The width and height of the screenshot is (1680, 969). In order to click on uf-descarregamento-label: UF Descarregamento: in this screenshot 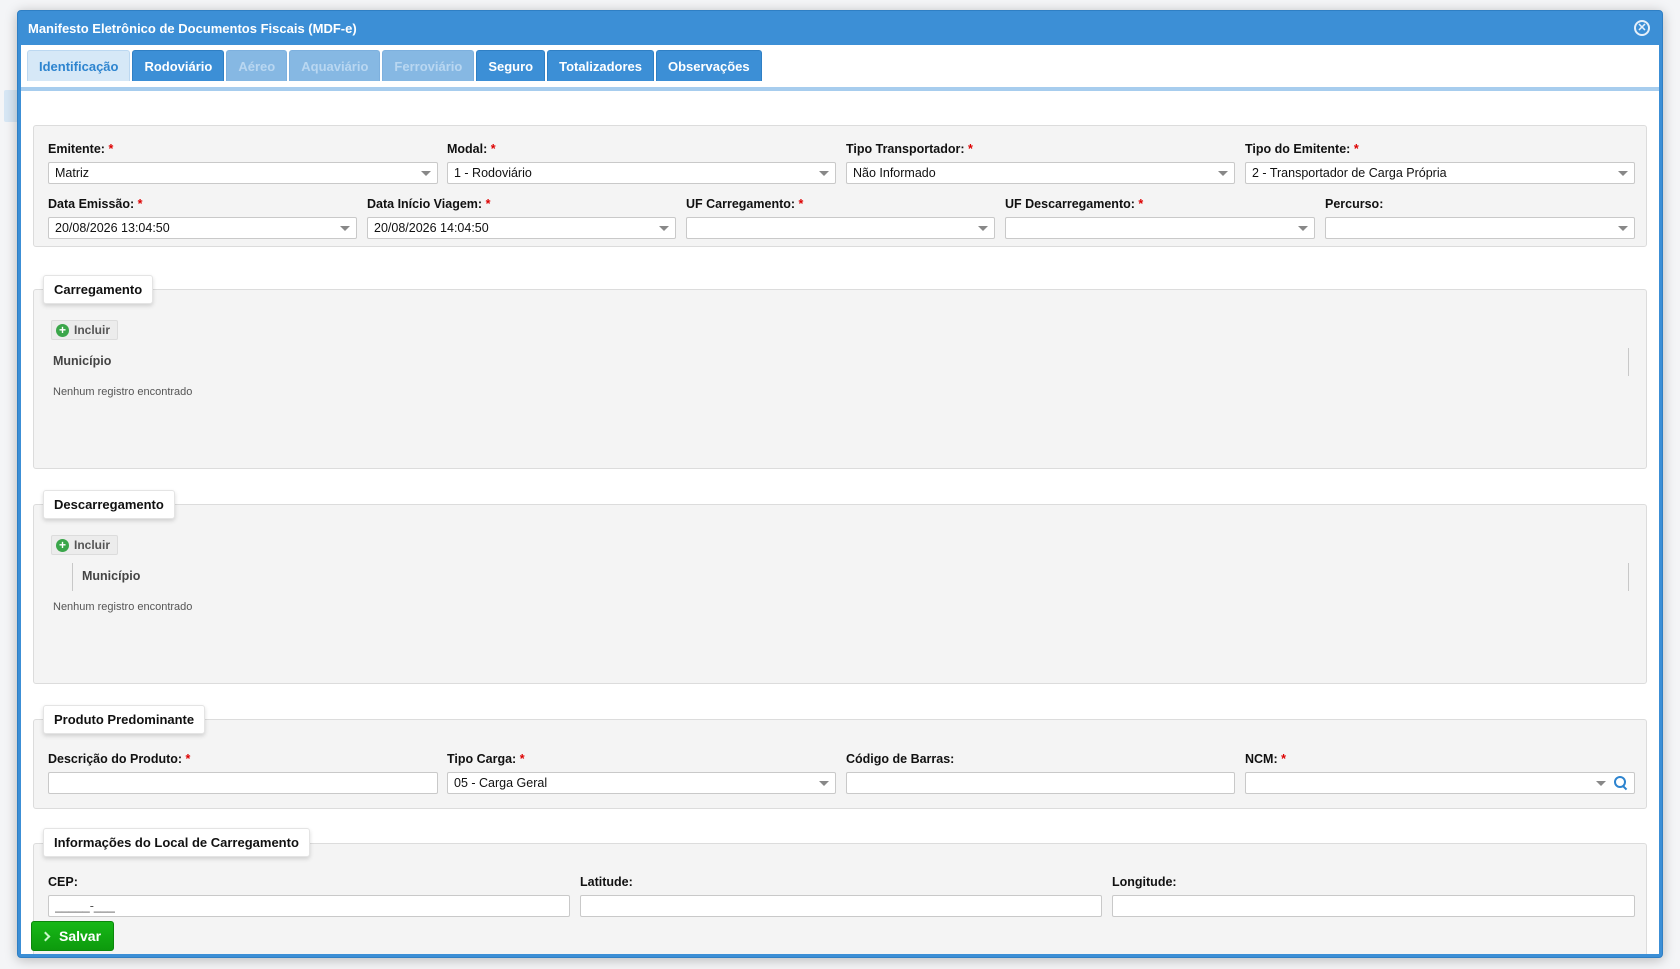, I will do `click(1070, 204)`.